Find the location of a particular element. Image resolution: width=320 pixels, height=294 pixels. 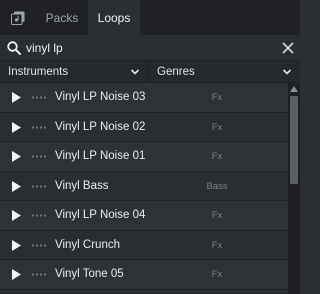

search-input is located at coordinates (151, 48).